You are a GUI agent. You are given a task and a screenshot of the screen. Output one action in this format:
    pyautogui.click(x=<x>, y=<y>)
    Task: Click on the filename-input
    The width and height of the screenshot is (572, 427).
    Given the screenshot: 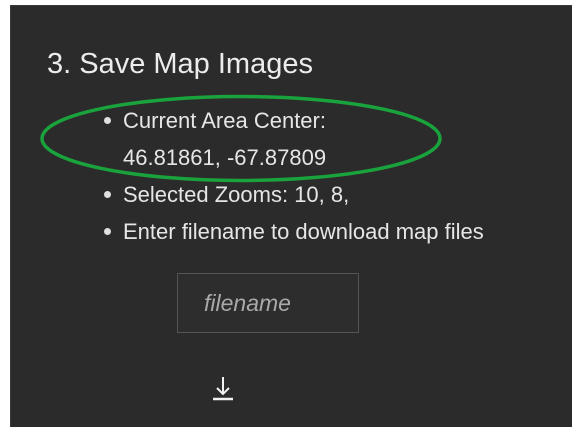 What is the action you would take?
    pyautogui.click(x=268, y=303)
    